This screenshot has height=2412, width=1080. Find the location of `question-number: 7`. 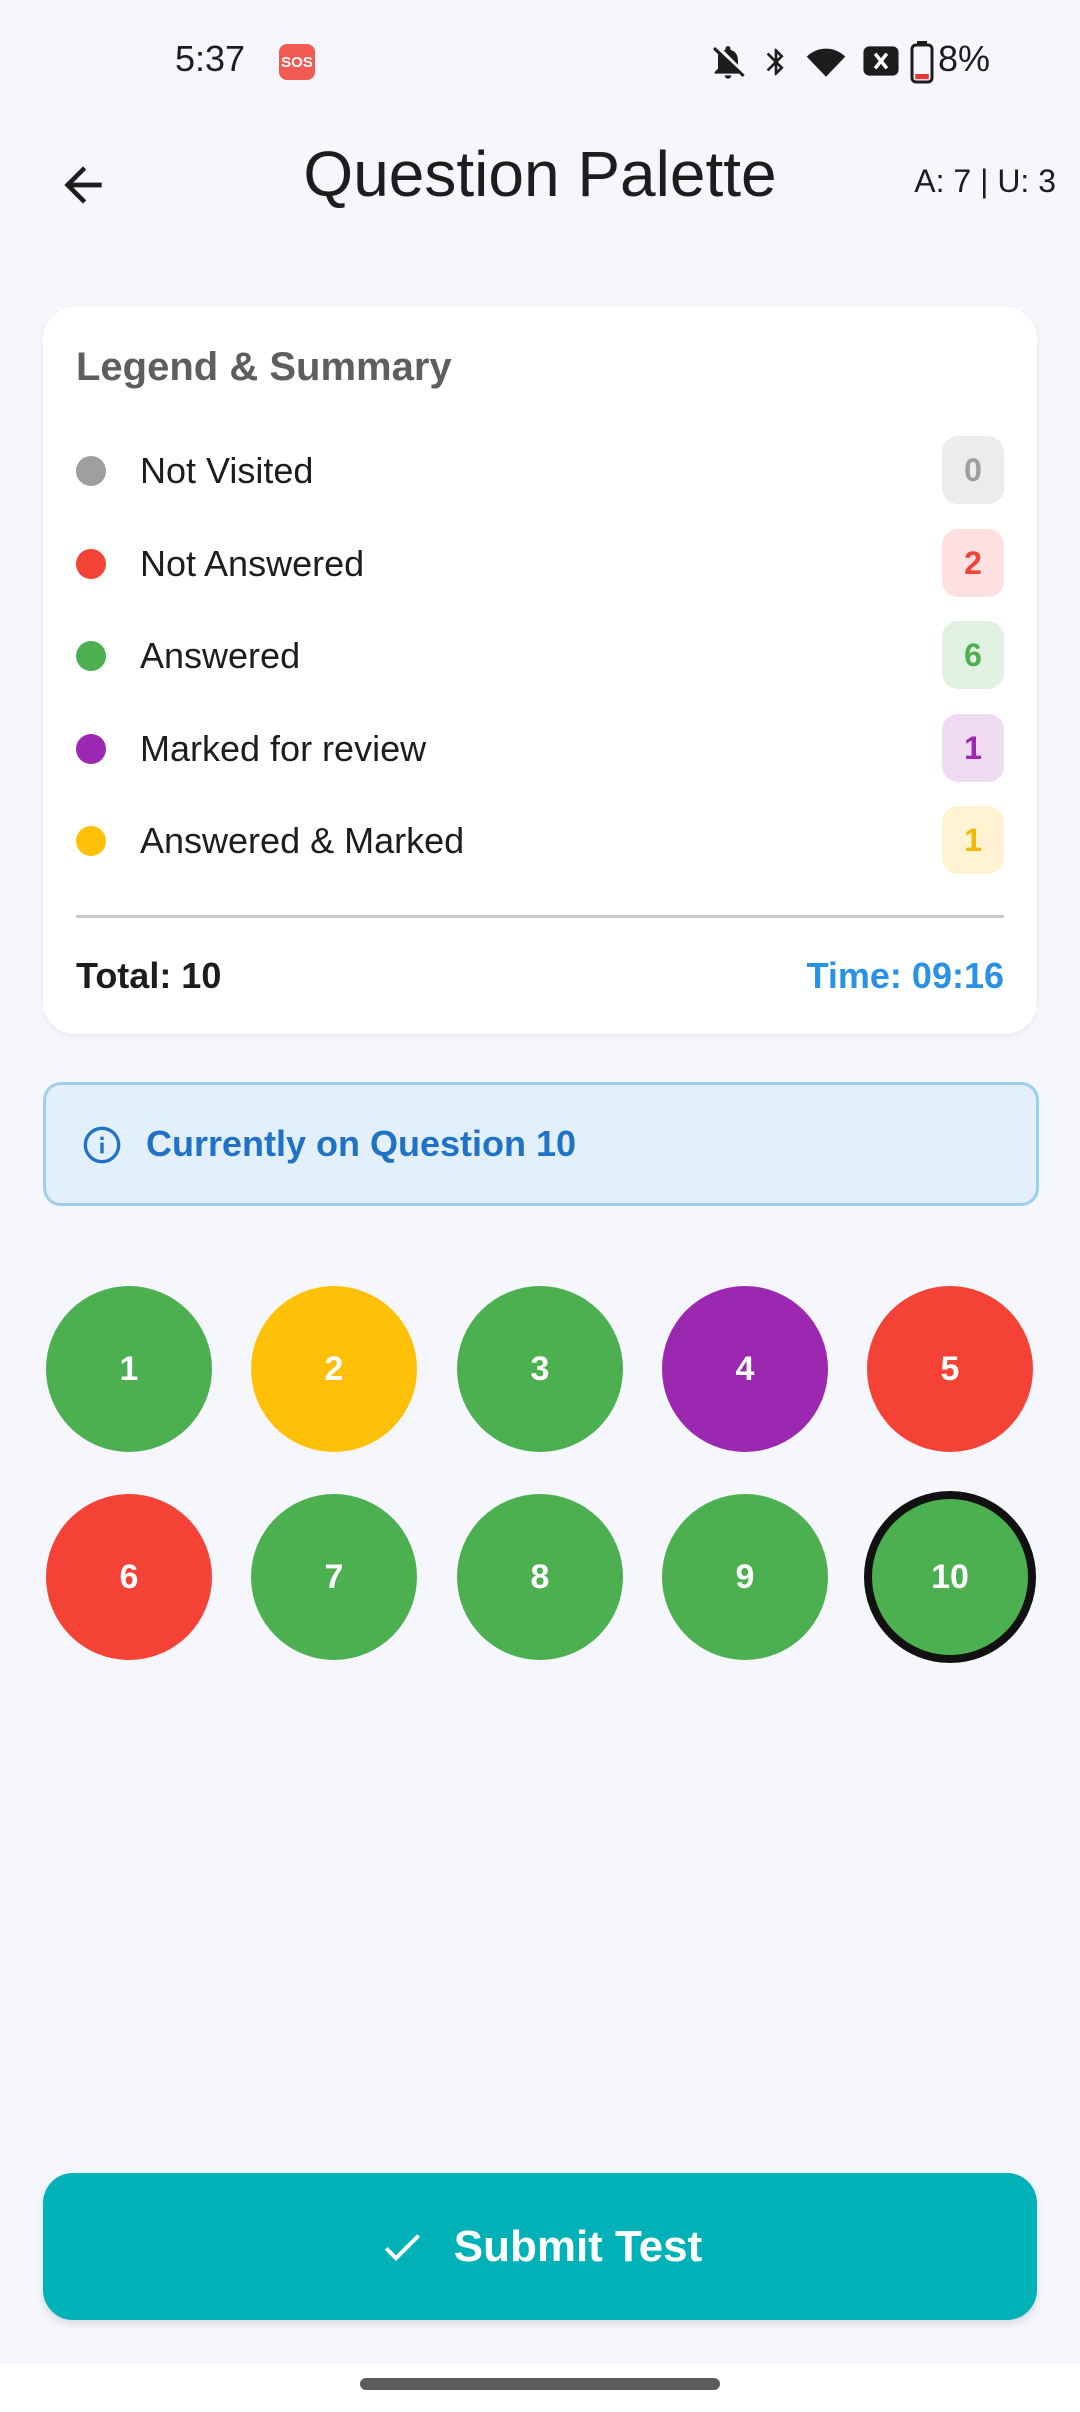

question-number: 7 is located at coordinates (334, 1576).